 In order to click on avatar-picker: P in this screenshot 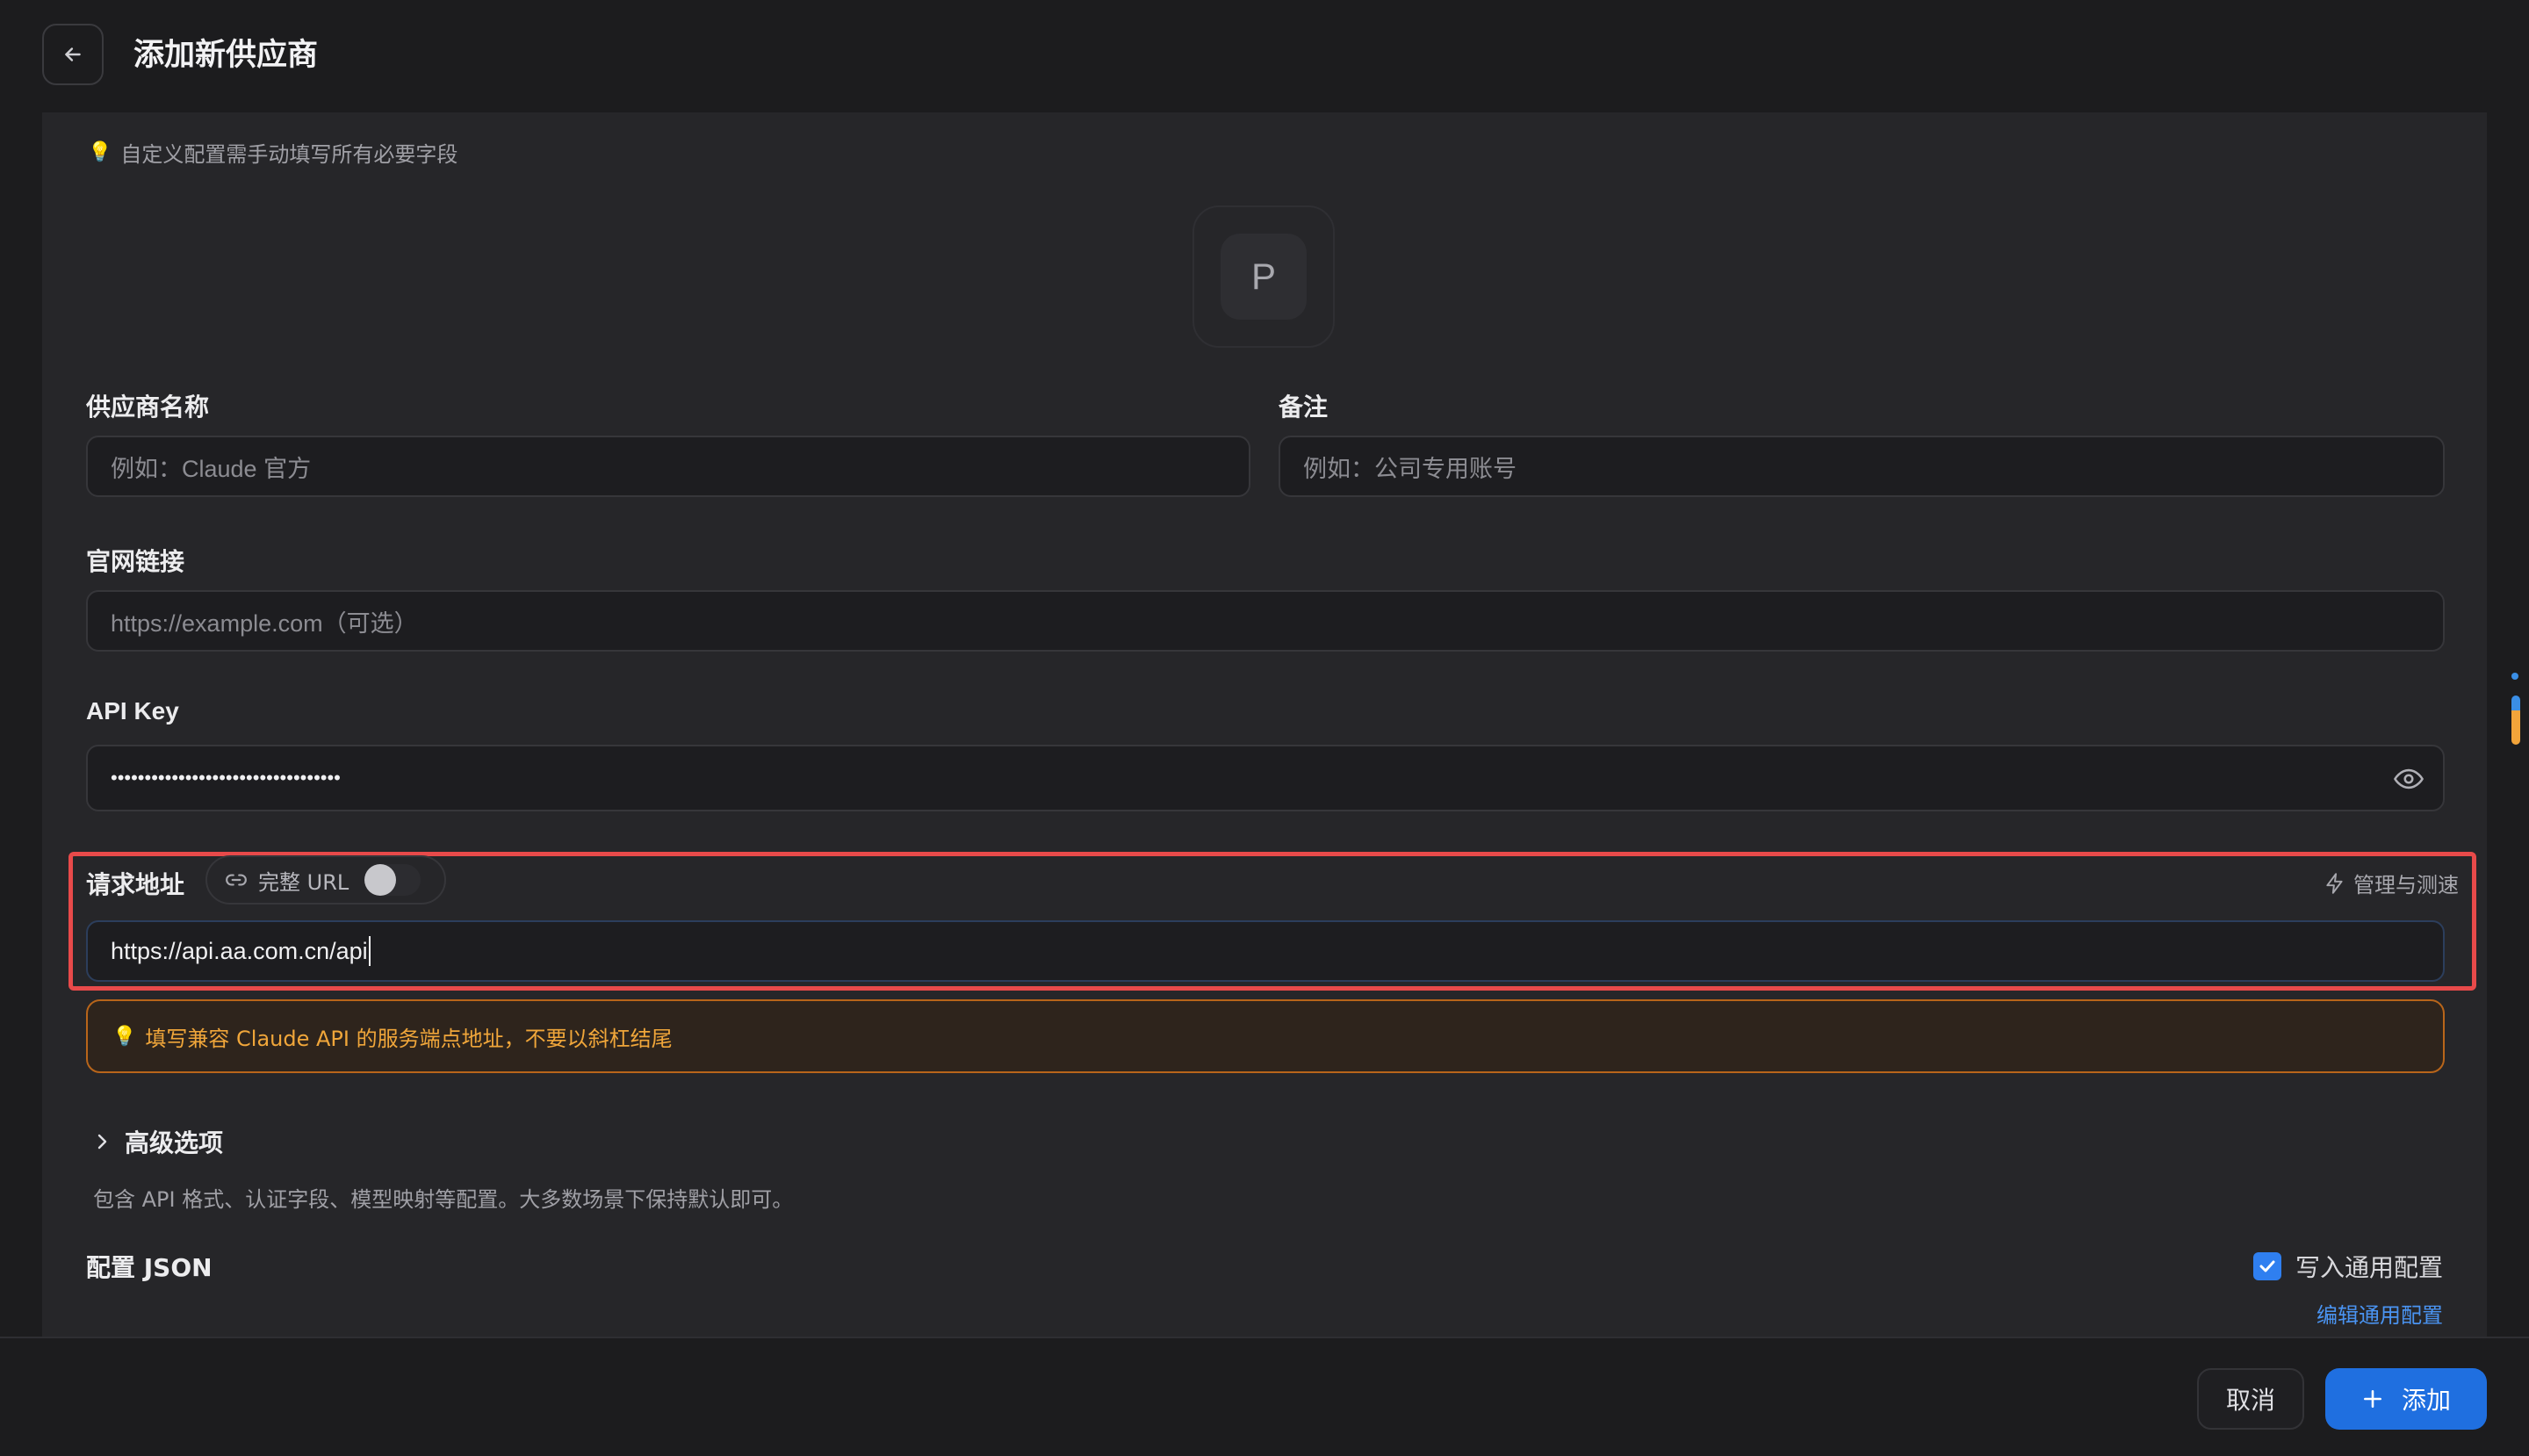, I will do `click(1263, 276)`.